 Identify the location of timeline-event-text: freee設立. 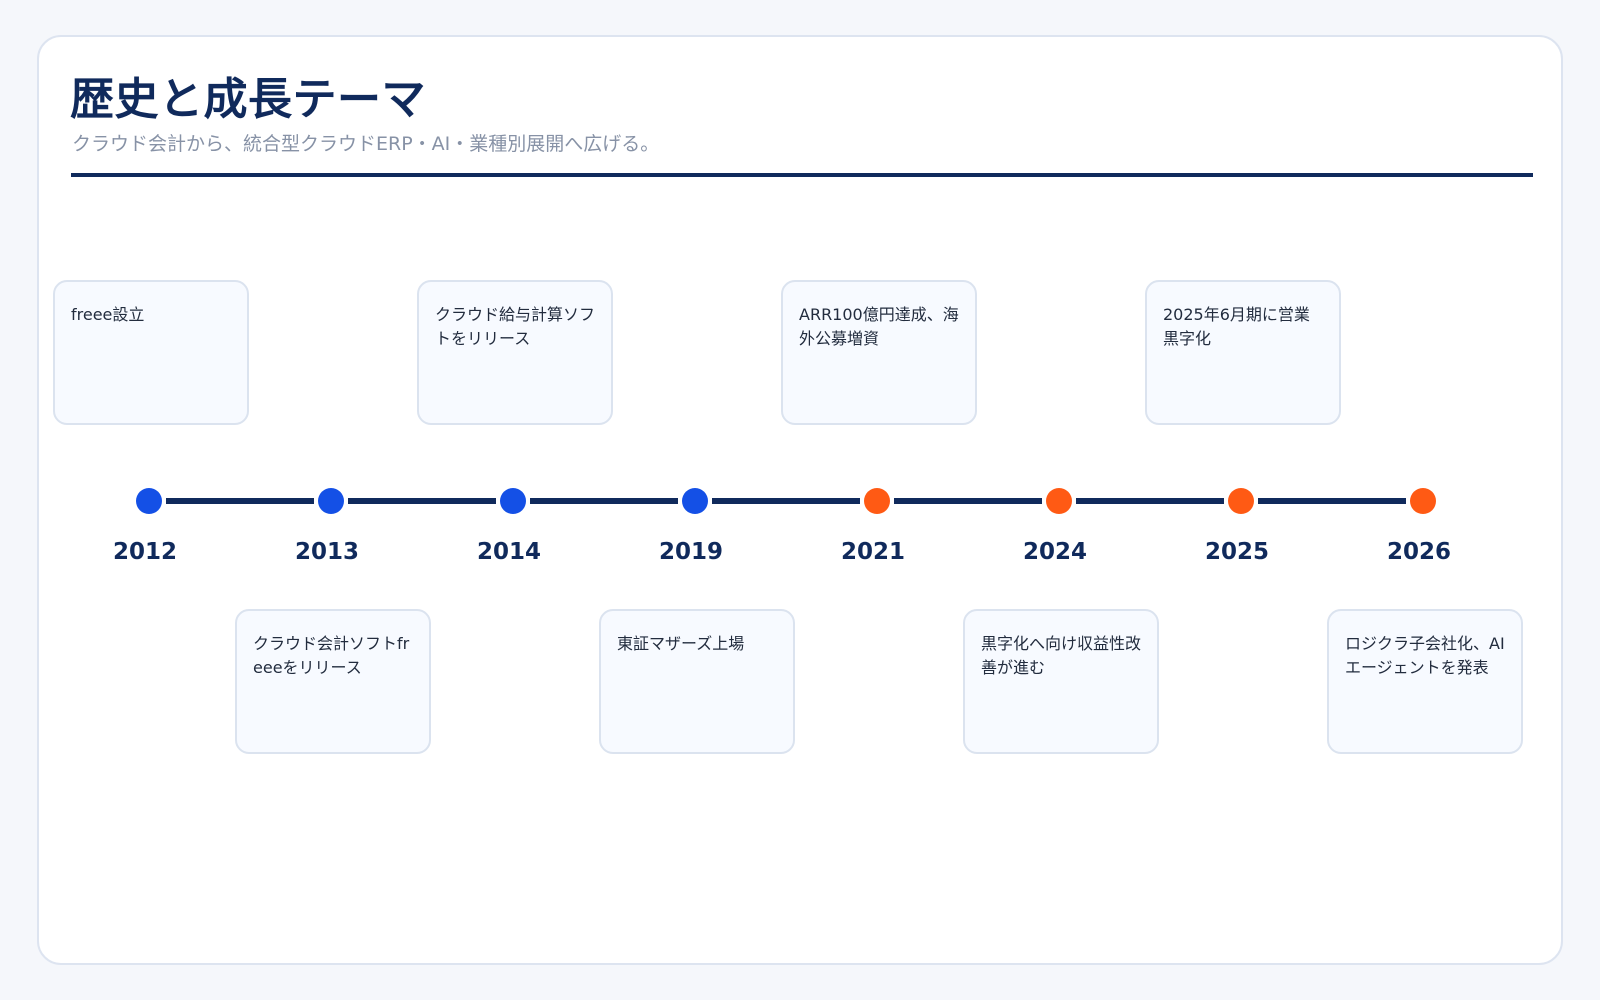
(108, 314).